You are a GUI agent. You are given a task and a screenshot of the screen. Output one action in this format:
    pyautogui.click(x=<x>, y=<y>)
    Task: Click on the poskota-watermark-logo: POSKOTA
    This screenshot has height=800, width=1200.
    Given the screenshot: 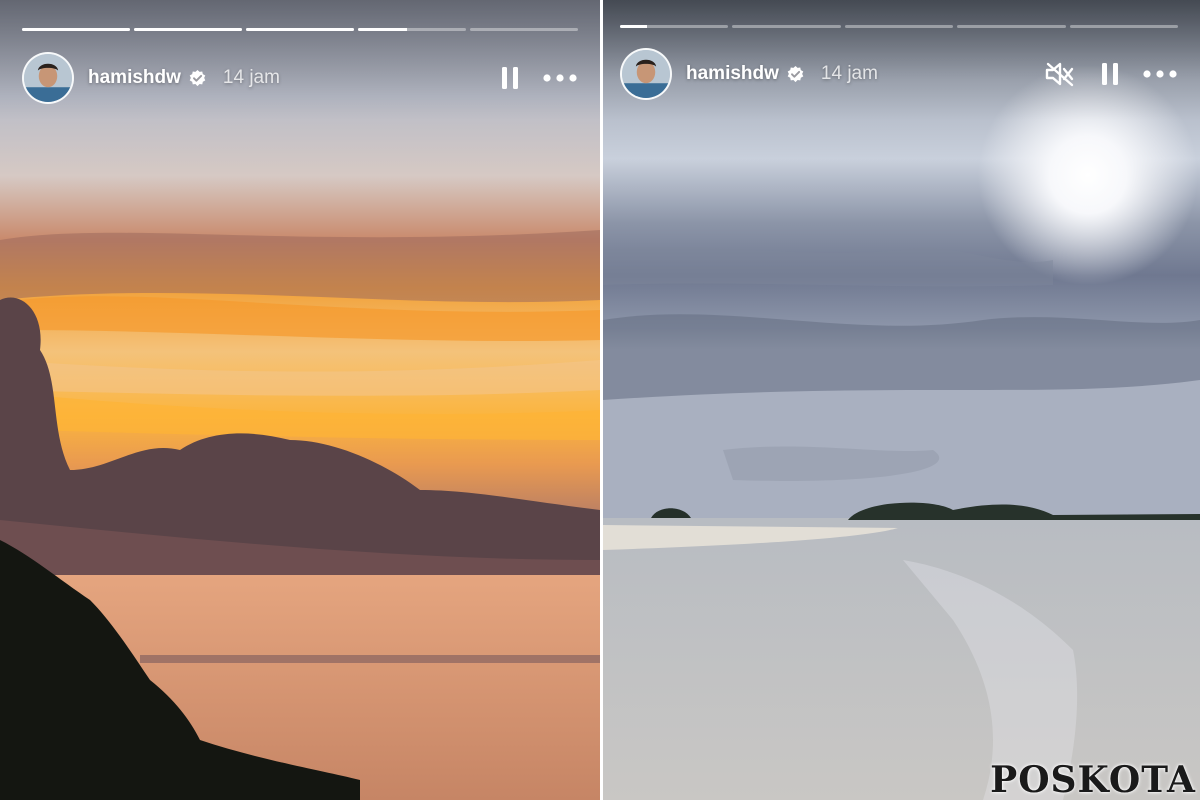 What is the action you would take?
    pyautogui.click(x=1093, y=779)
    